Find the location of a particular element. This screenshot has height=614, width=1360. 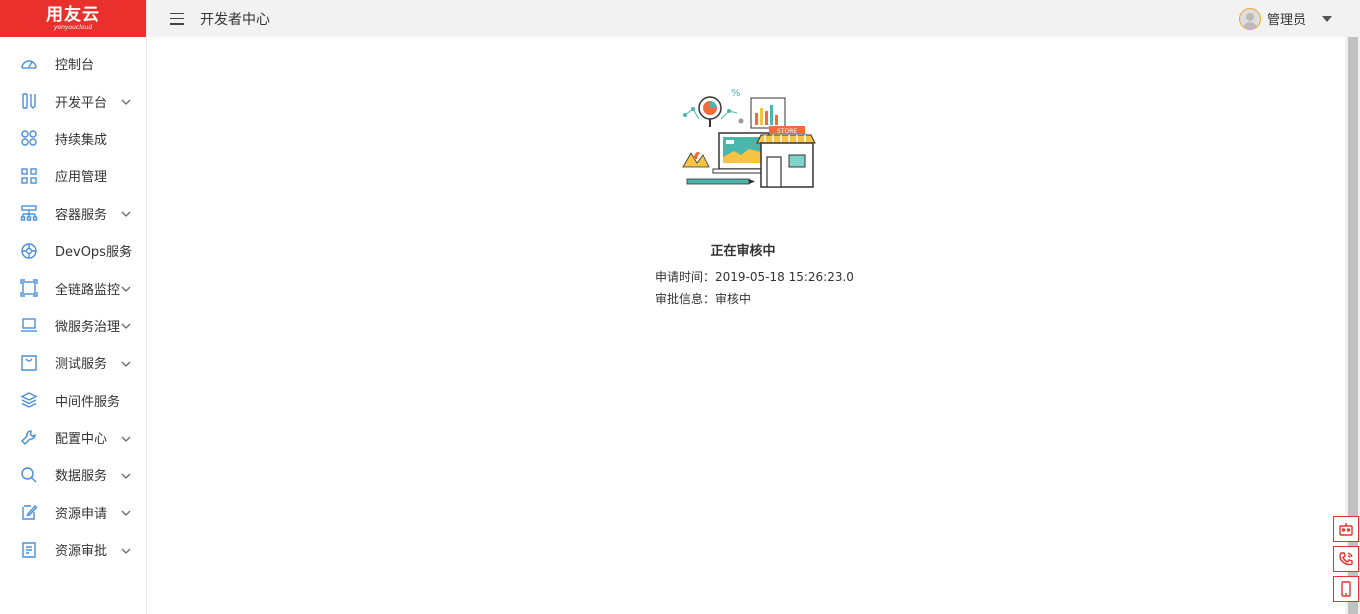

sidebar-item-resource-request: 资源申请 is located at coordinates (73, 512).